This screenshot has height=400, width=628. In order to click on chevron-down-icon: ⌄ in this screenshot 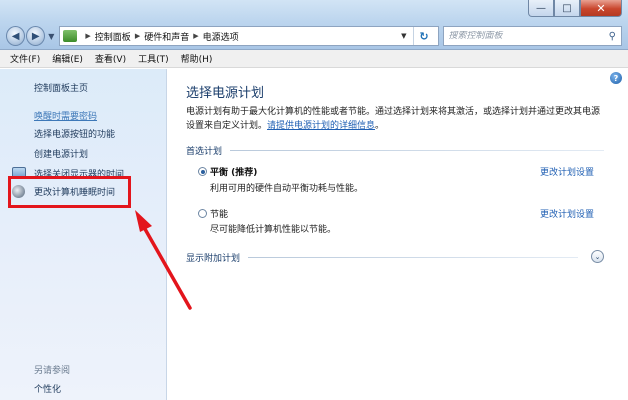, I will do `click(597, 256)`.